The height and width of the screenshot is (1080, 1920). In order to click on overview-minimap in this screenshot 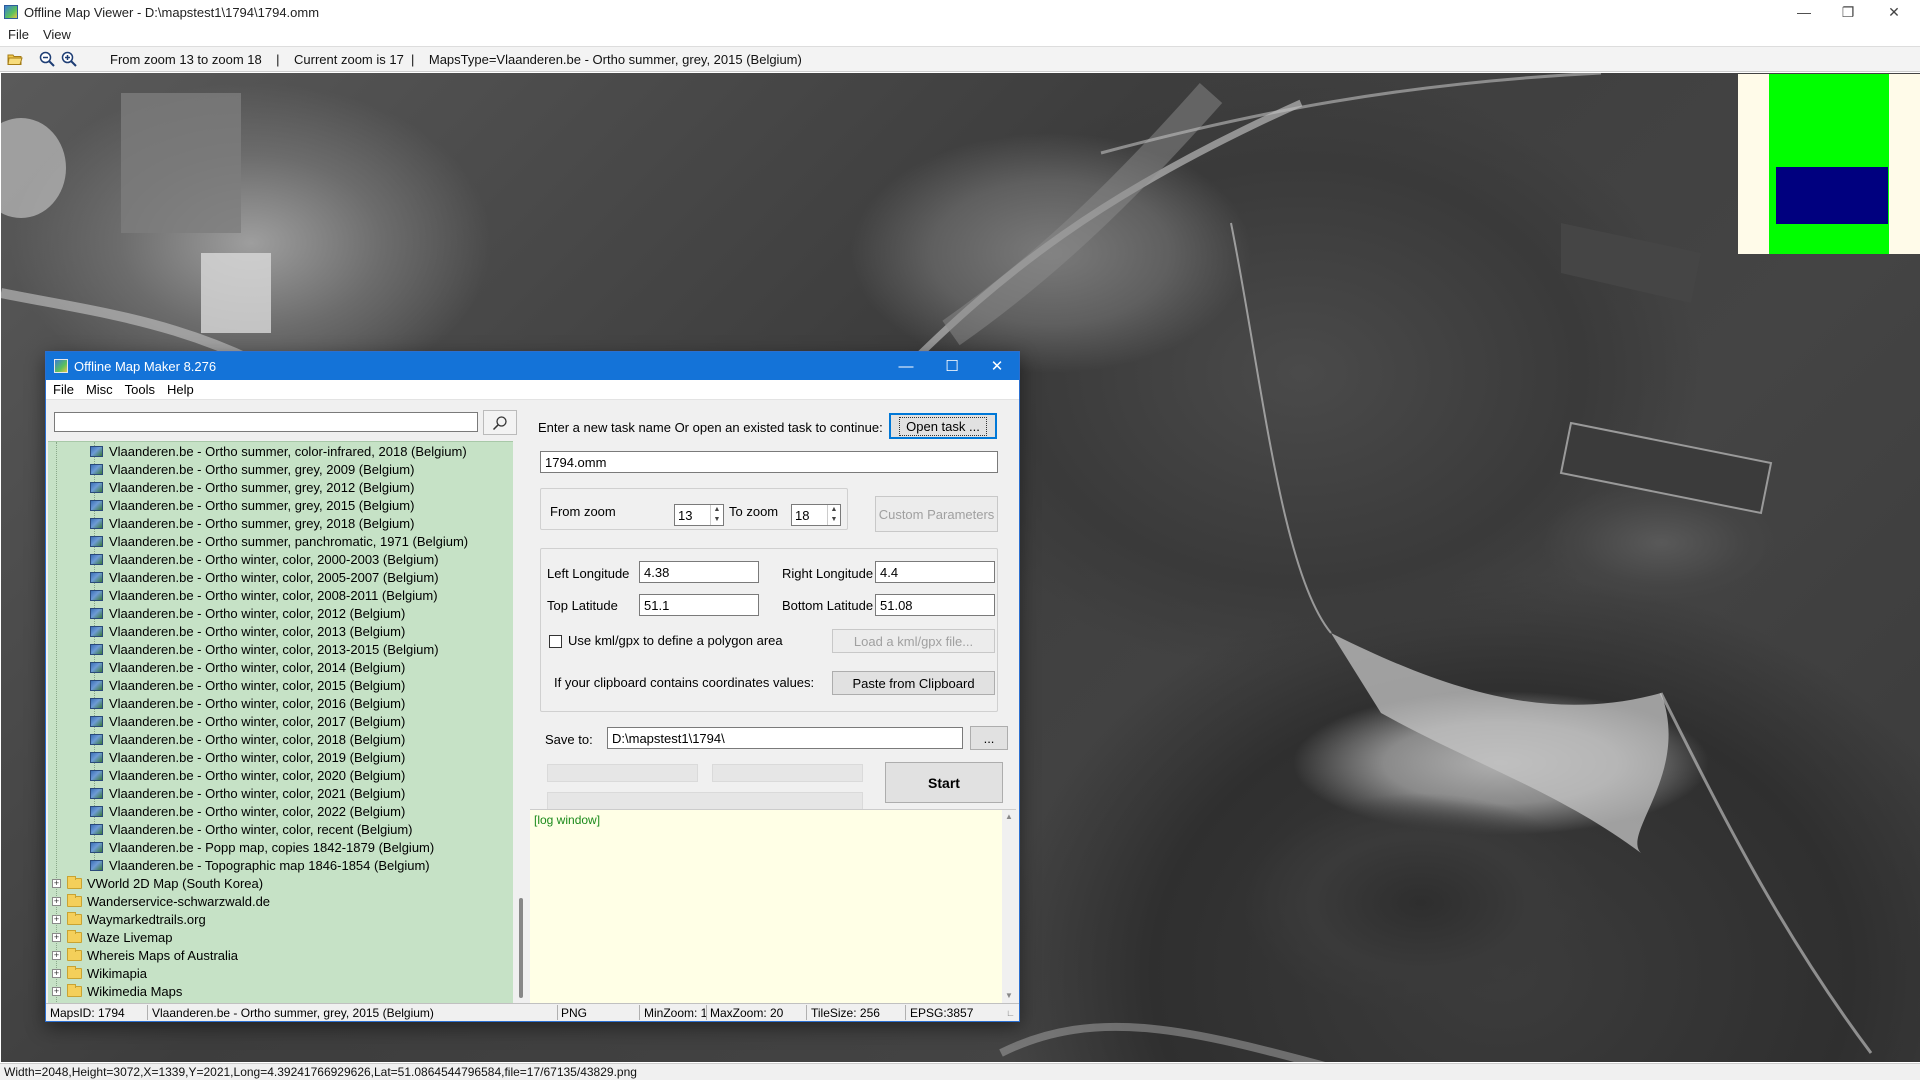, I will do `click(1829, 164)`.